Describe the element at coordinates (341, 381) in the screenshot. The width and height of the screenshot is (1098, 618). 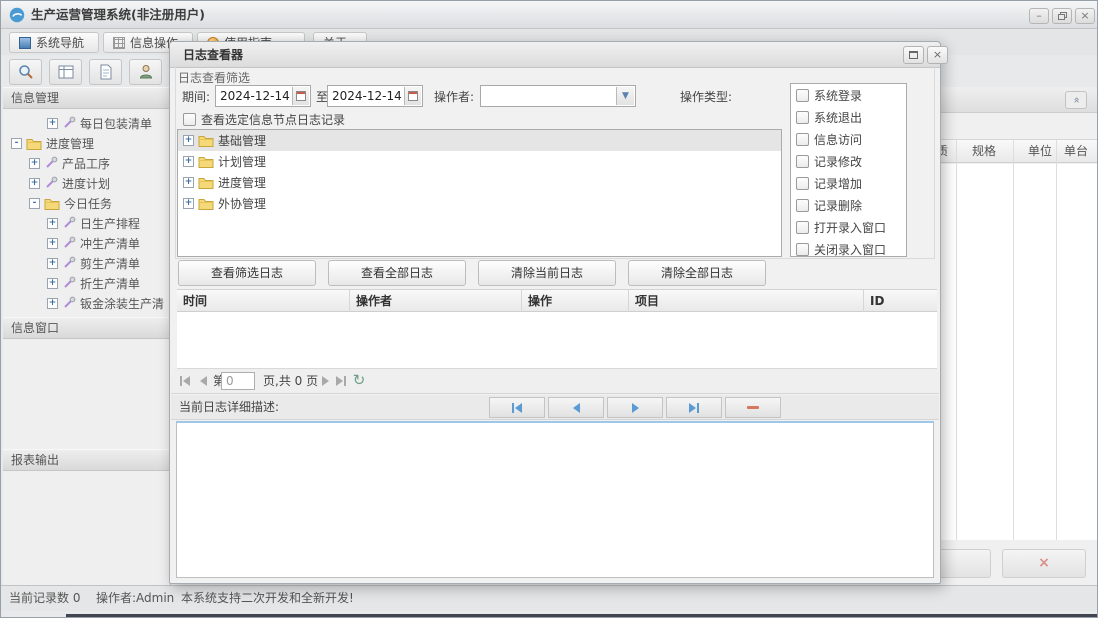
I see `last-page-button` at that location.